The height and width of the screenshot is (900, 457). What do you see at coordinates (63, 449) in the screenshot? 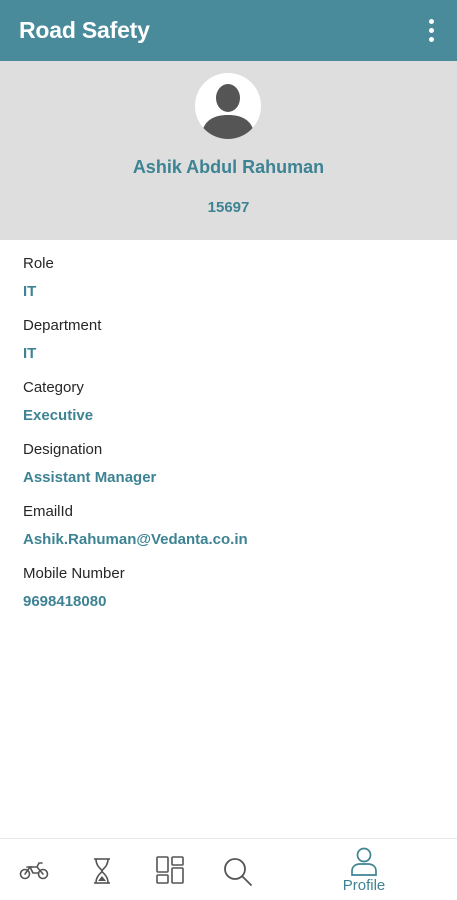
I see `field-label: Designation` at bounding box center [63, 449].